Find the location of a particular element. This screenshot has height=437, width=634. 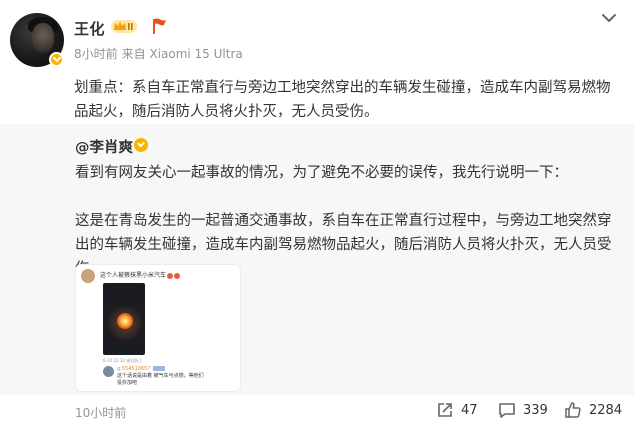

like-button: 2284 is located at coordinates (592, 410).